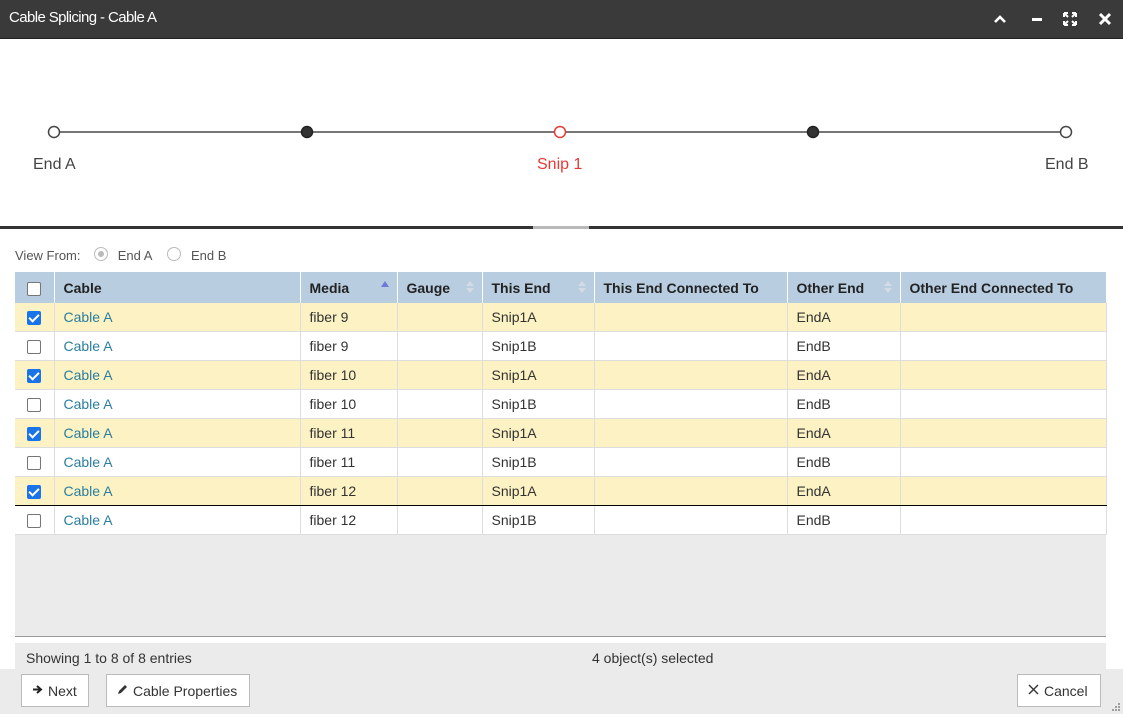  What do you see at coordinates (691, 287) in the screenshot?
I see `col-header-this-end-connected-to: This End Connected To` at bounding box center [691, 287].